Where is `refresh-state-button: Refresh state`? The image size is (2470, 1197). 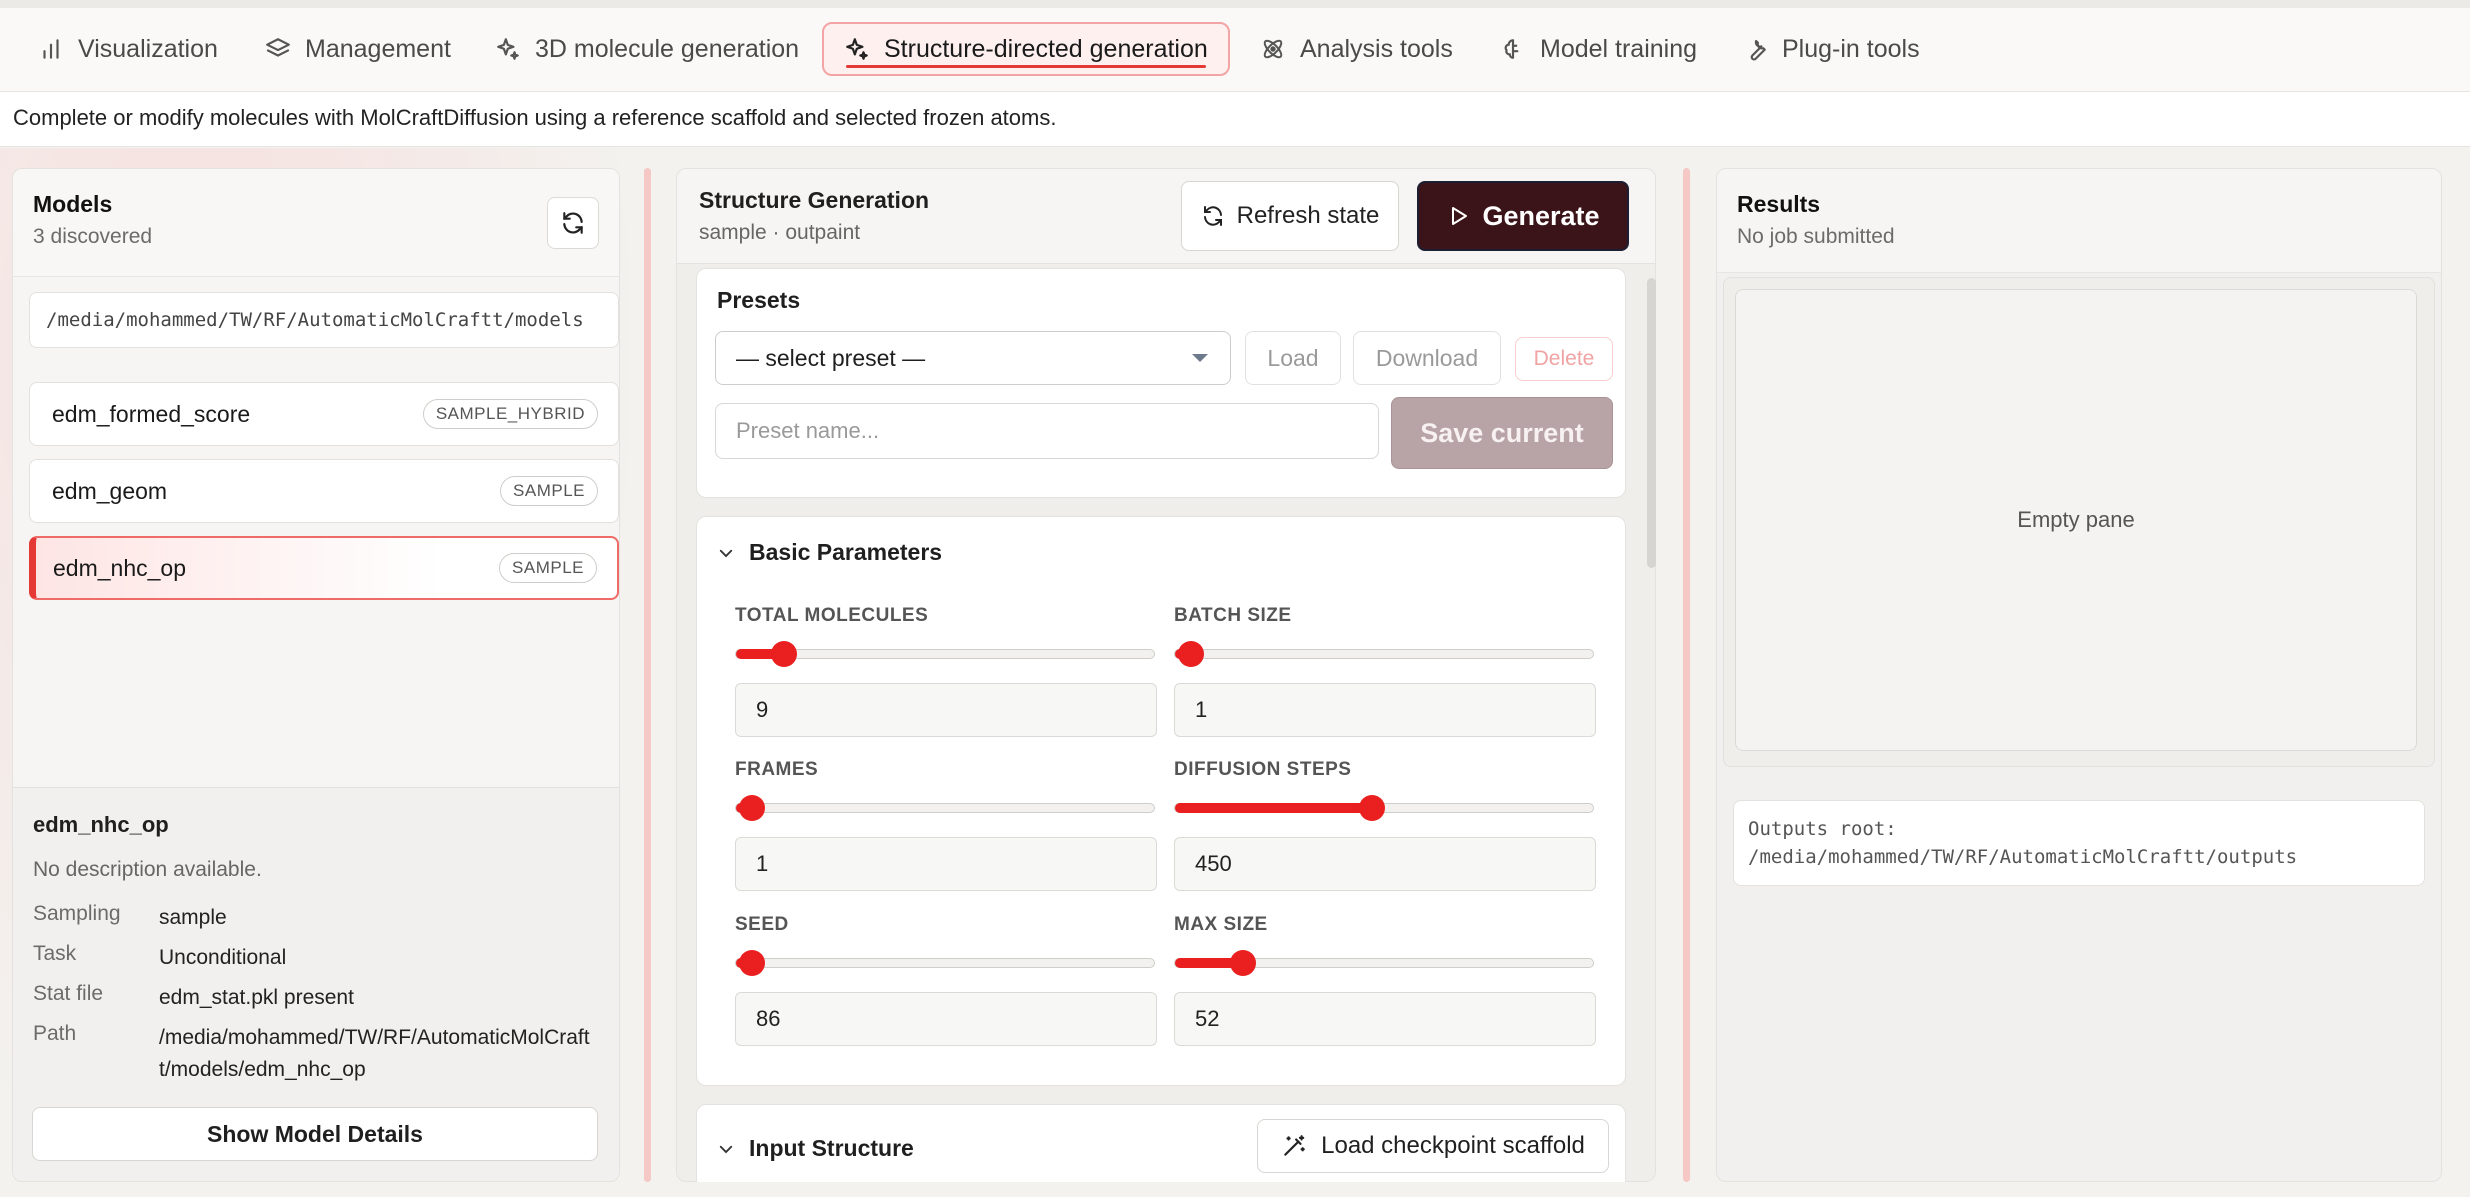
refresh-state-button: Refresh state is located at coordinates (1290, 216).